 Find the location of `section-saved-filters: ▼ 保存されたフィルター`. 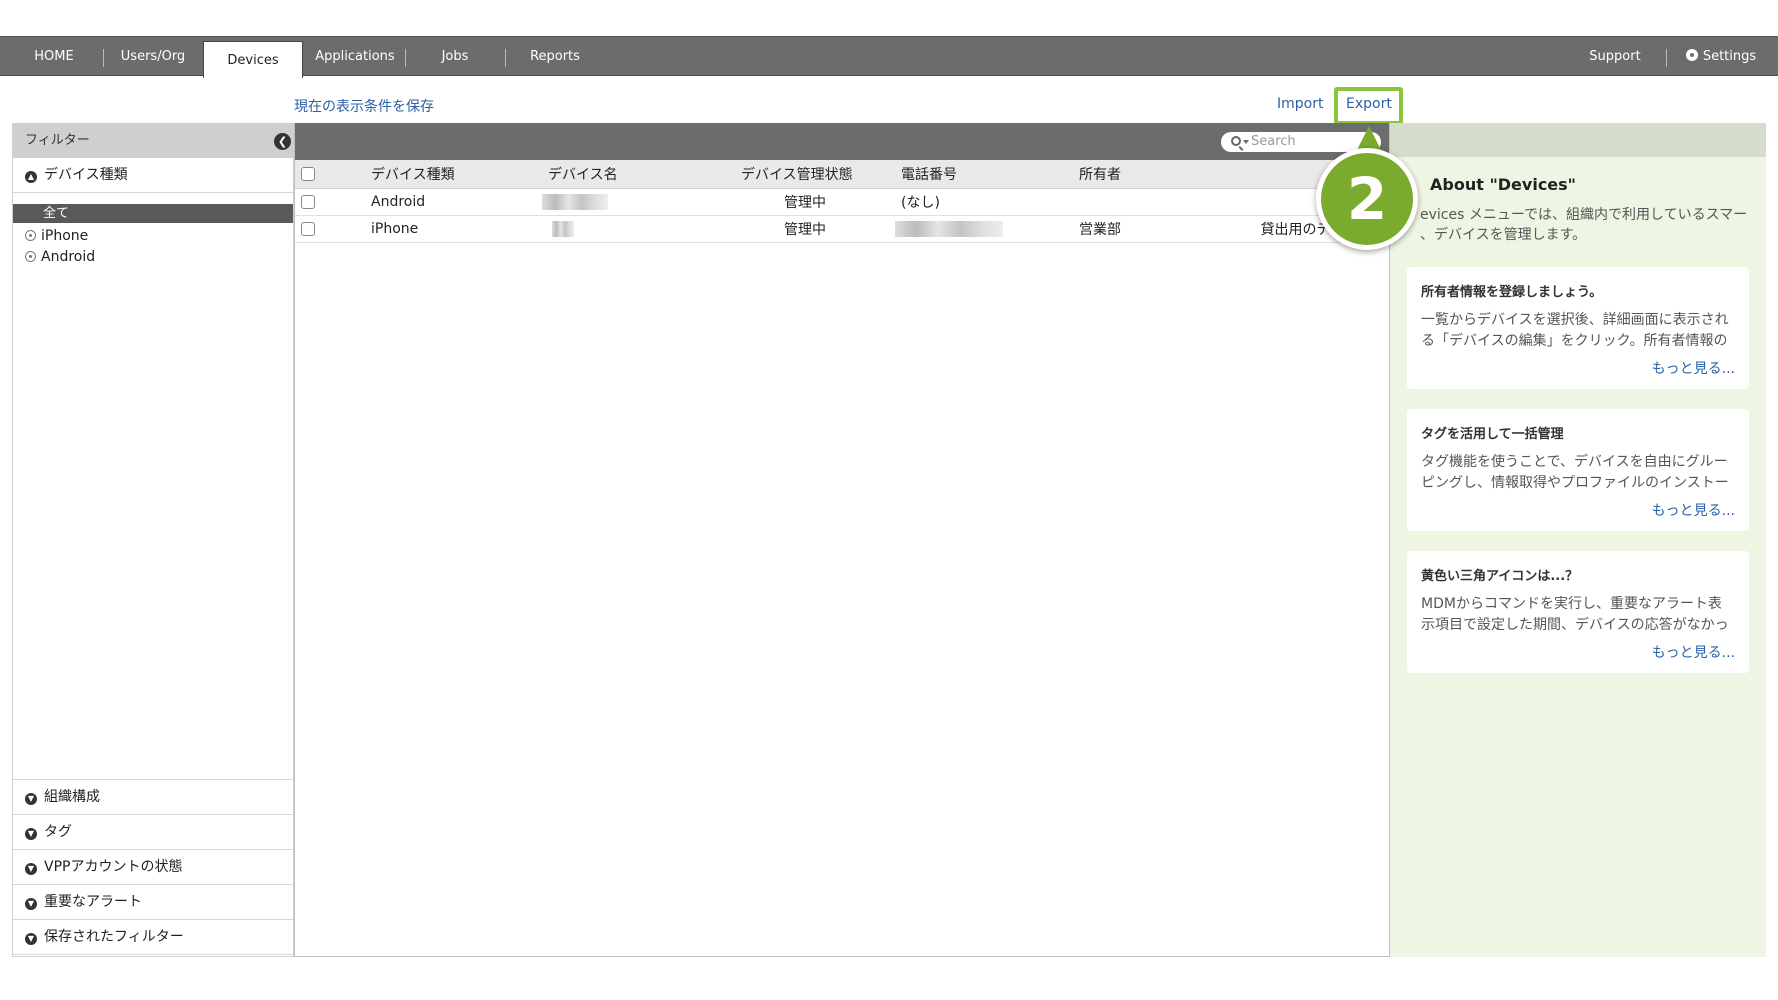

section-saved-filters: ▼ 保存されたフィルター is located at coordinates (153, 937).